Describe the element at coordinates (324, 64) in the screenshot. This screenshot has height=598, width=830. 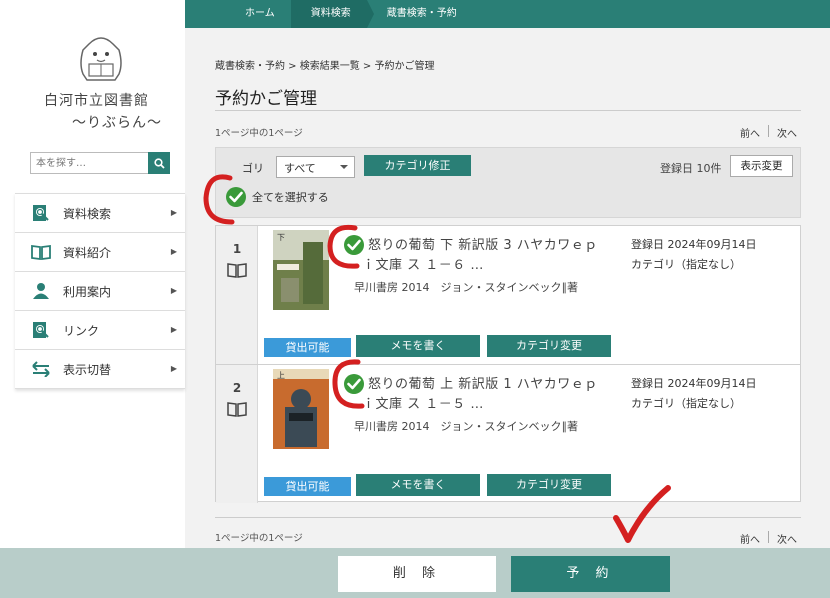
I see `breadcrumb: 蔵書検索・予約 > 検索結果一覧 > 予約かご管理` at that location.